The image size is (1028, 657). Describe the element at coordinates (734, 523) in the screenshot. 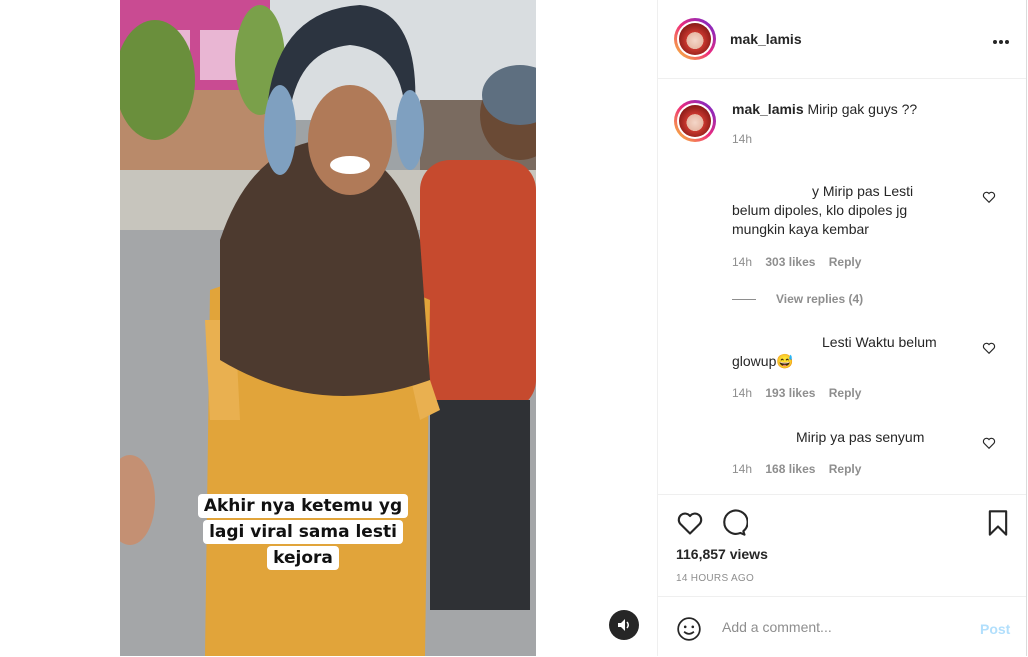

I see `comment-bubble-icon` at that location.